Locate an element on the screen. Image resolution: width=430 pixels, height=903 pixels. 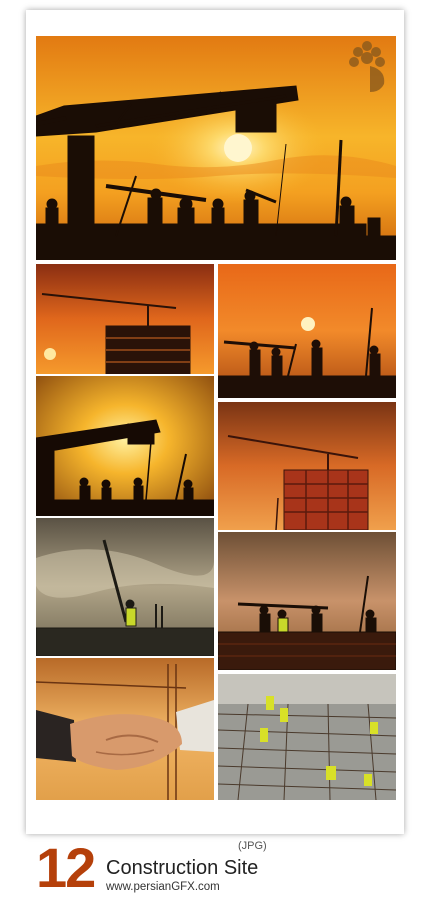
file-format-label: (JPG) is located at coordinates (252, 846).